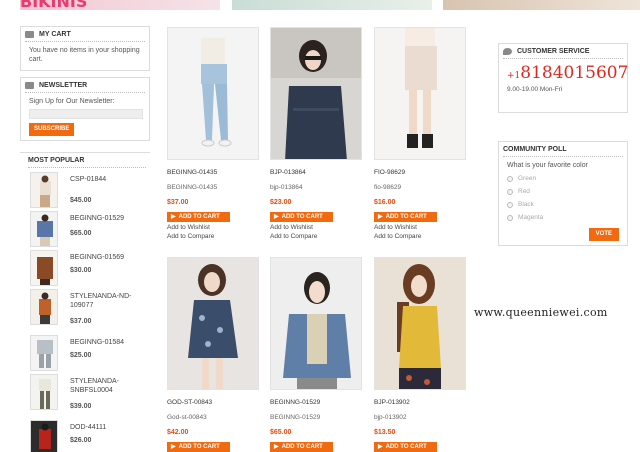  I want to click on product-price: $65.00, so click(281, 432).